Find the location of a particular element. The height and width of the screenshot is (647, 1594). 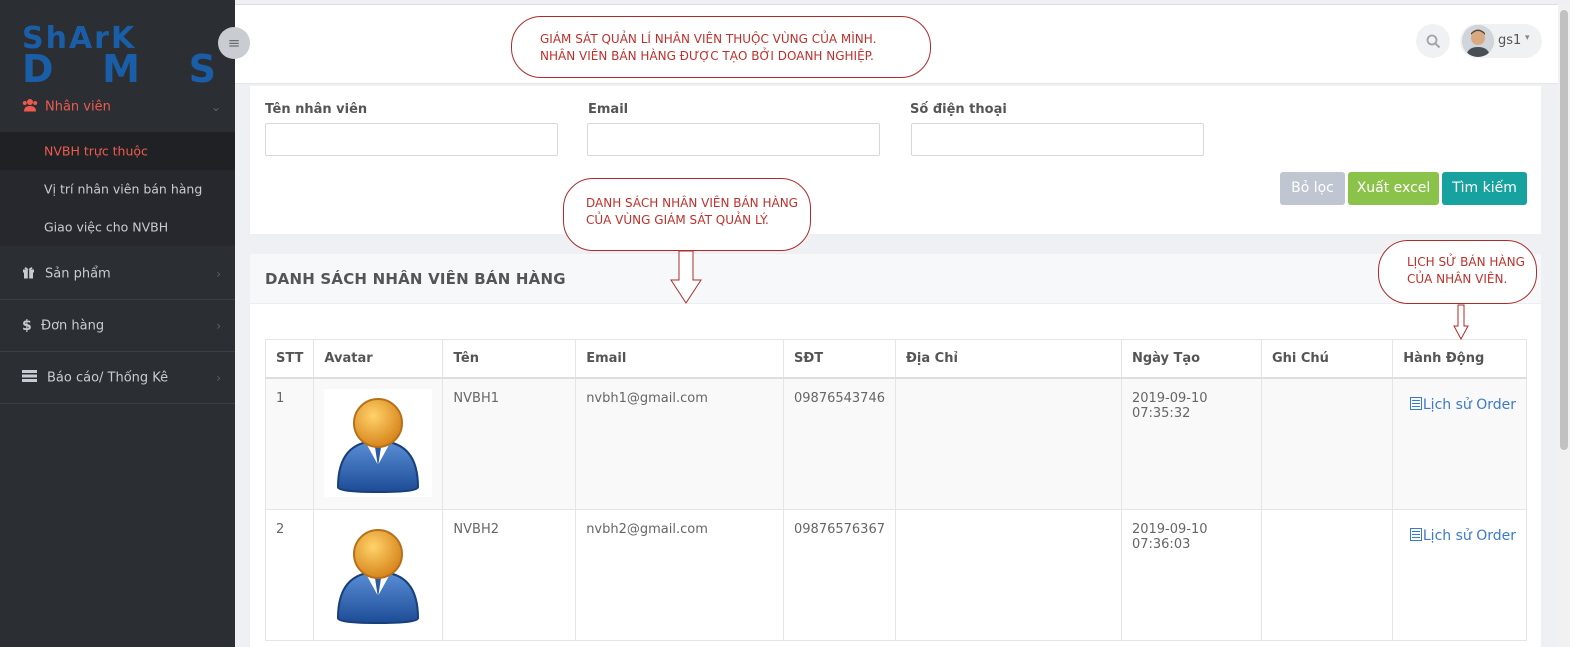

cell-email: nvbh1@gmail.com is located at coordinates (680, 443).